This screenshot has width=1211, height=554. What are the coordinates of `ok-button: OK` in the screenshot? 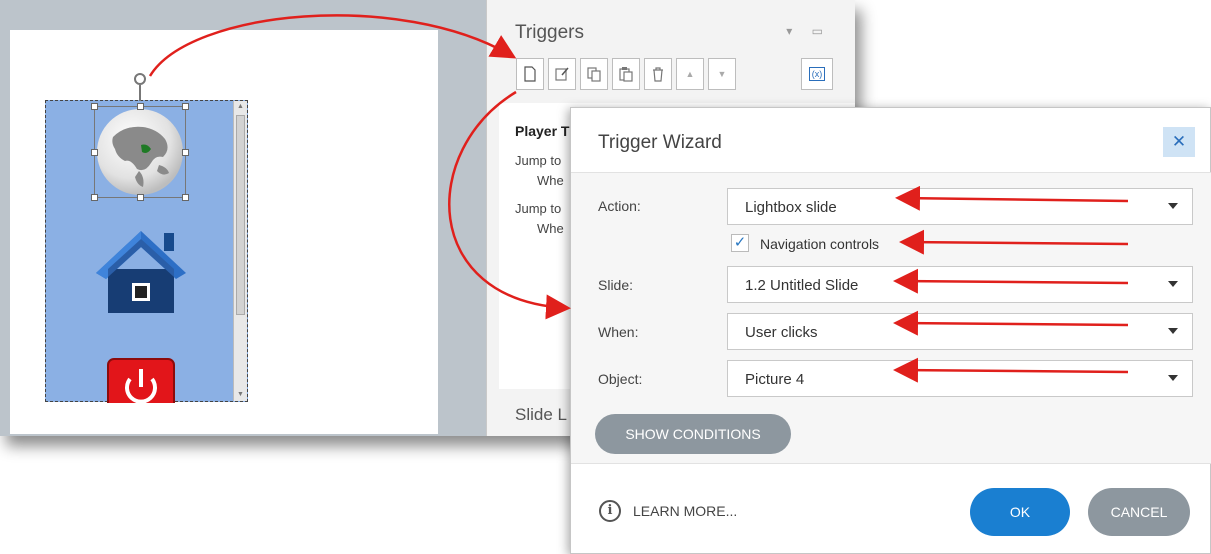 It's located at (1020, 512).